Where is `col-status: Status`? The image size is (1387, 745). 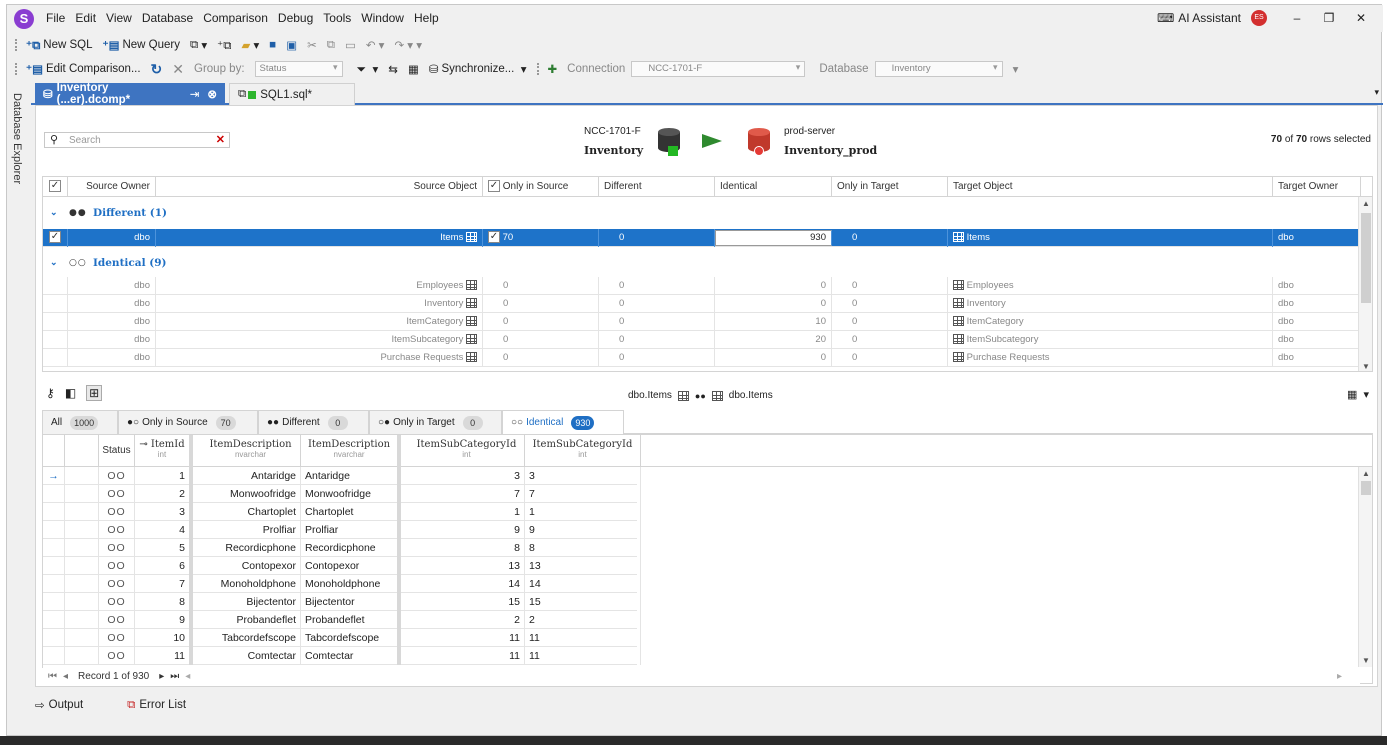 col-status: Status is located at coordinates (117, 451).